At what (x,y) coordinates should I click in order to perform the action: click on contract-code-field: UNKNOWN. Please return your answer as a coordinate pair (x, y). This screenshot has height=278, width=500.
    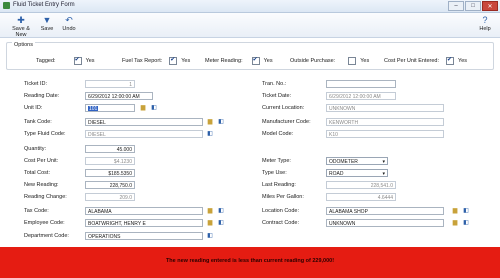
    Looking at the image, I should click on (385, 223).